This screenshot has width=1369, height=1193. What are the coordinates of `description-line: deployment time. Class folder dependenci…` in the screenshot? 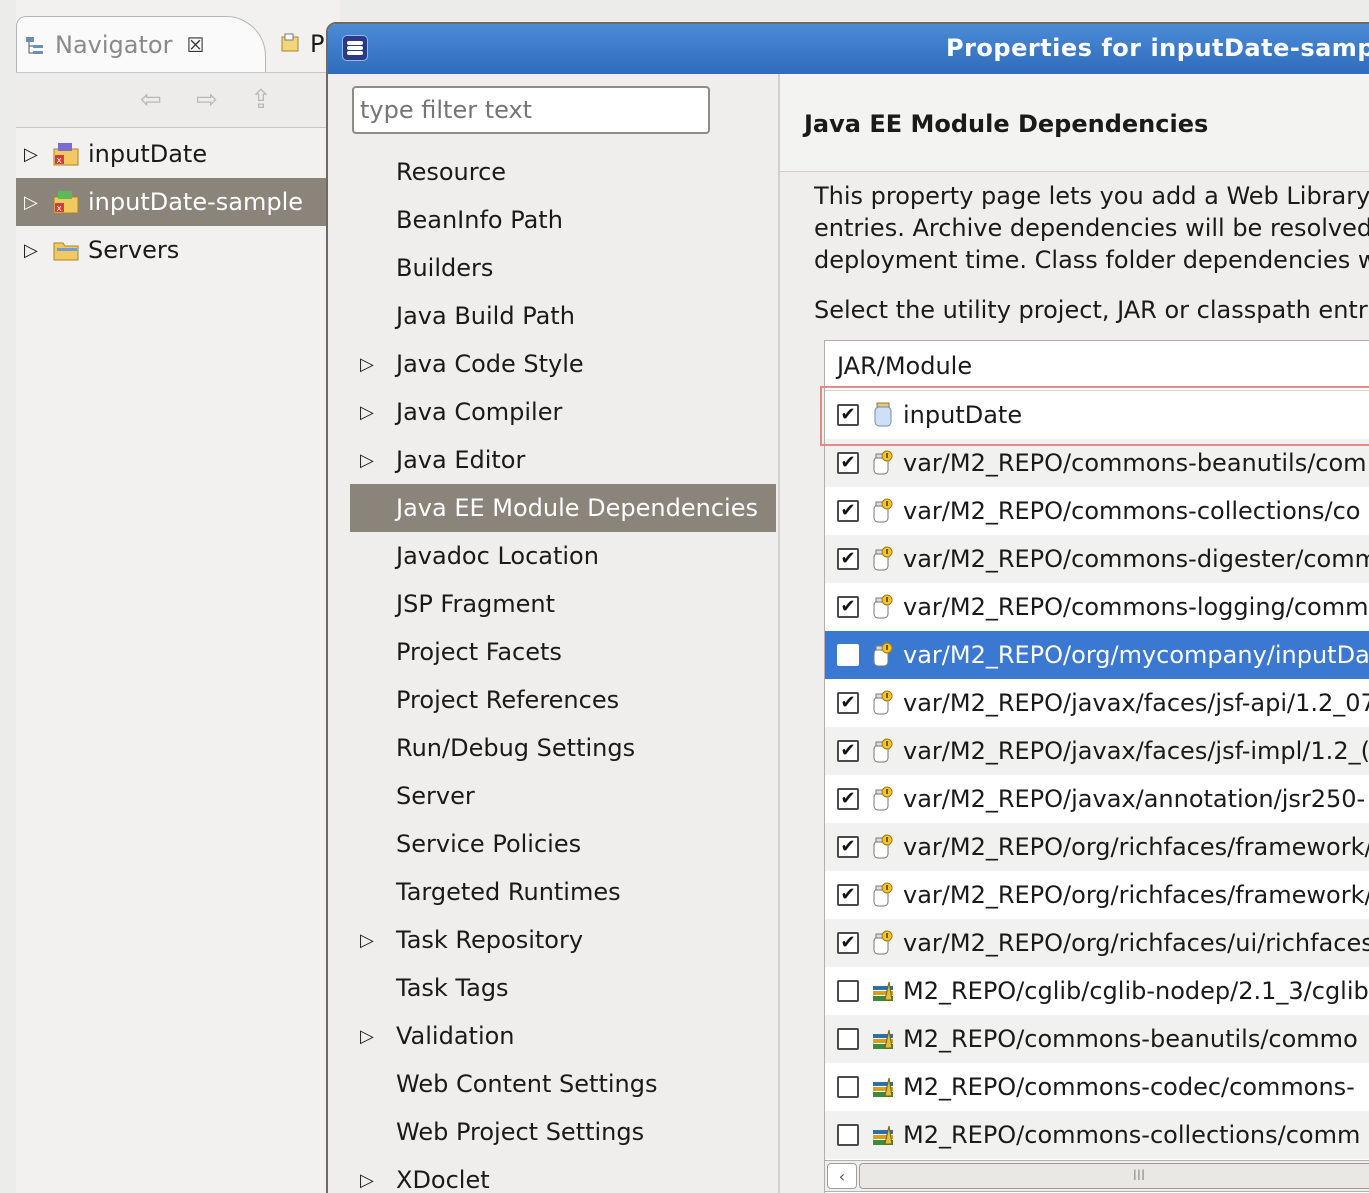 It's located at (1091, 260).